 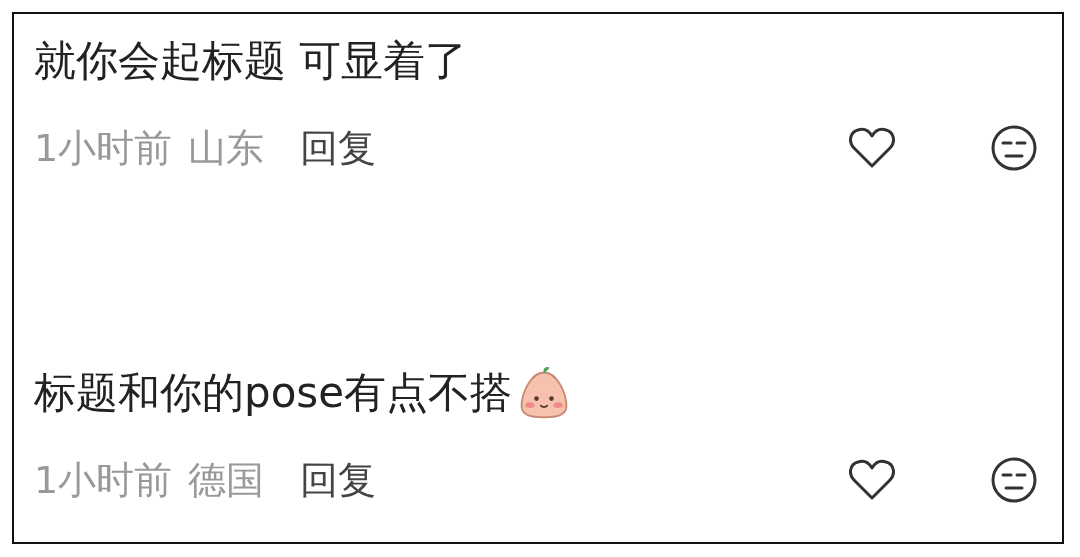 What do you see at coordinates (226, 148) in the screenshot?
I see `comment-location: 山东` at bounding box center [226, 148].